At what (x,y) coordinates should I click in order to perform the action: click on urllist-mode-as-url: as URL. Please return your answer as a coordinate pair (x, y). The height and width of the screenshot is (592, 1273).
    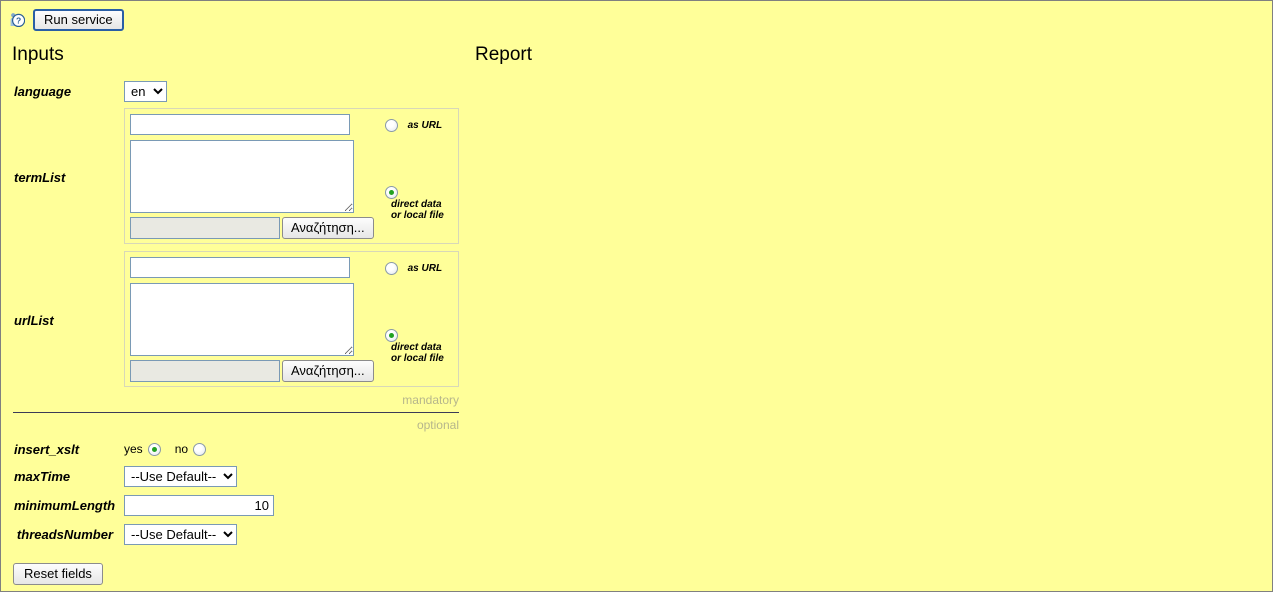
    Looking at the image, I should click on (414, 268).